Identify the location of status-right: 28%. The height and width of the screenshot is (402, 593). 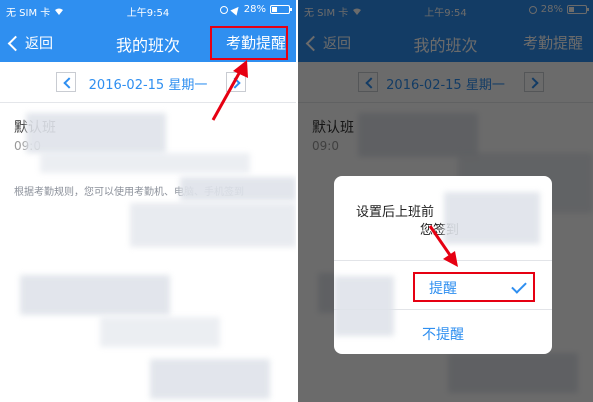
(255, 9).